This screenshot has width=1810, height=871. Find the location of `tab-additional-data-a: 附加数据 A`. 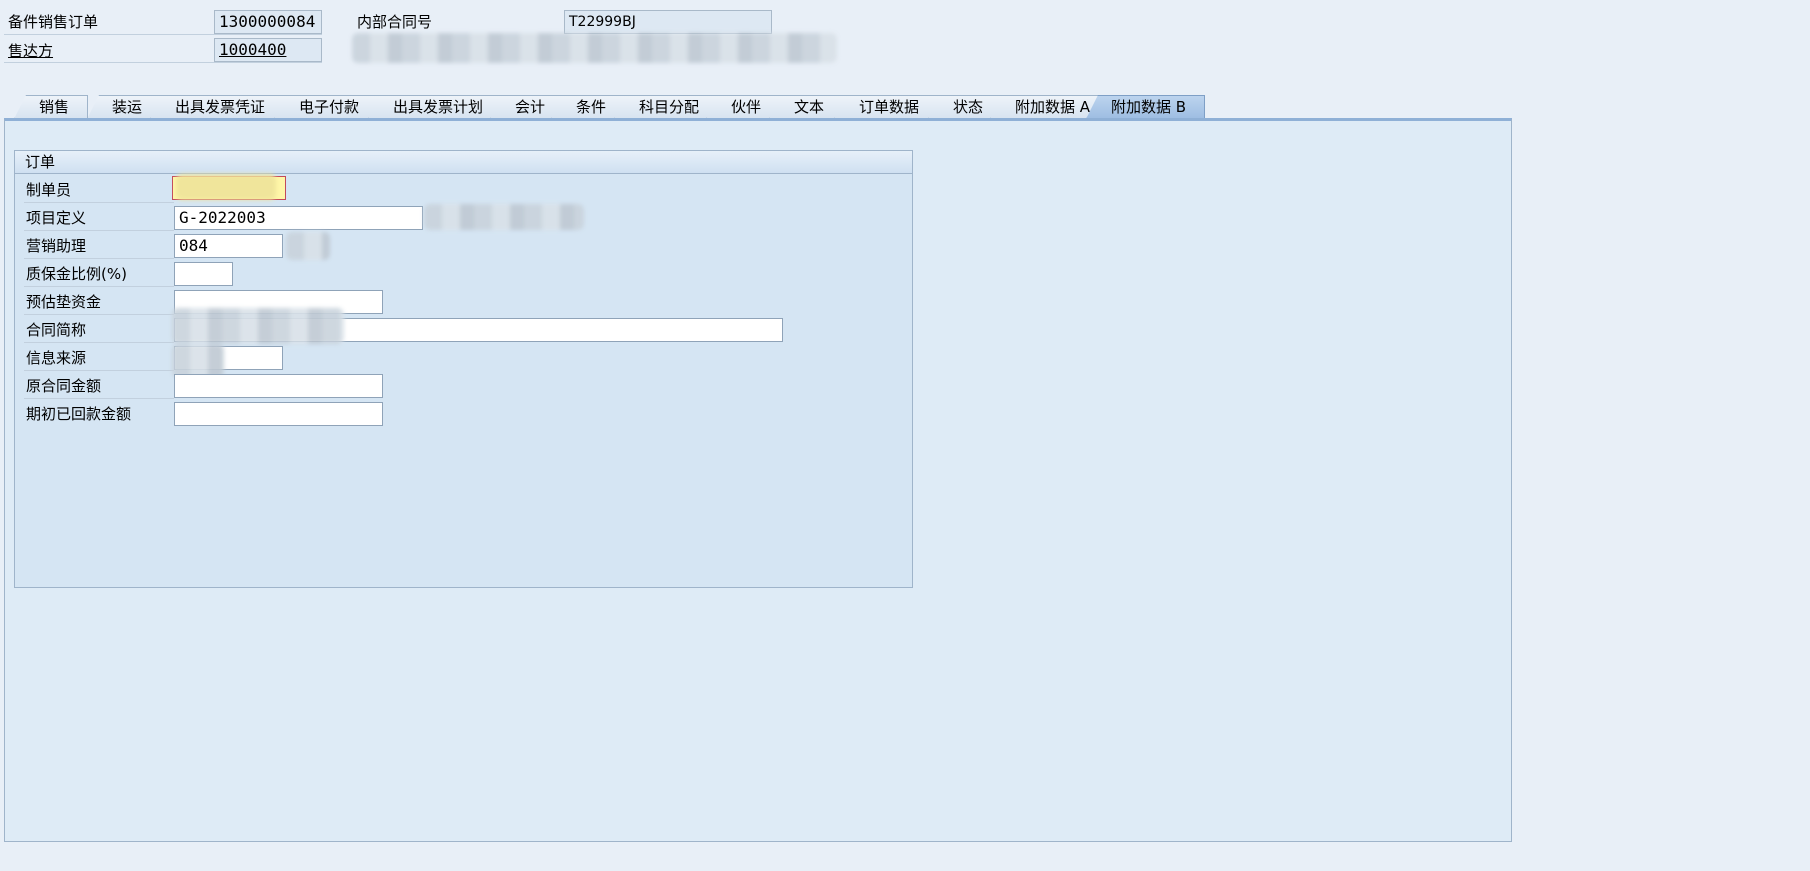

tab-additional-data-a: 附加数据 A is located at coordinates (1046, 107).